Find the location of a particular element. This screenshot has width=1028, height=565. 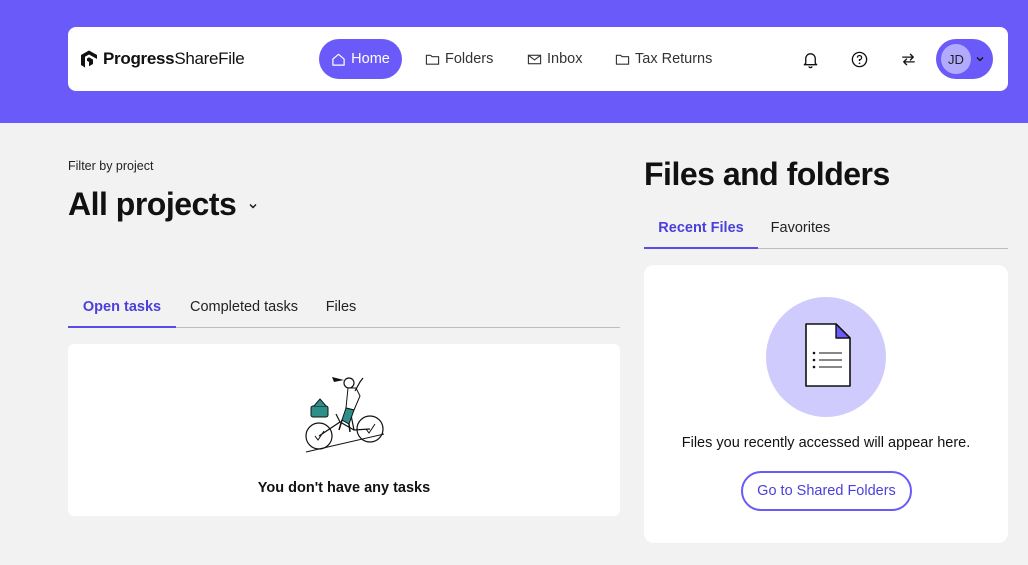

go-to-shared-folders-button: Go to Shared Folders is located at coordinates (826, 491).